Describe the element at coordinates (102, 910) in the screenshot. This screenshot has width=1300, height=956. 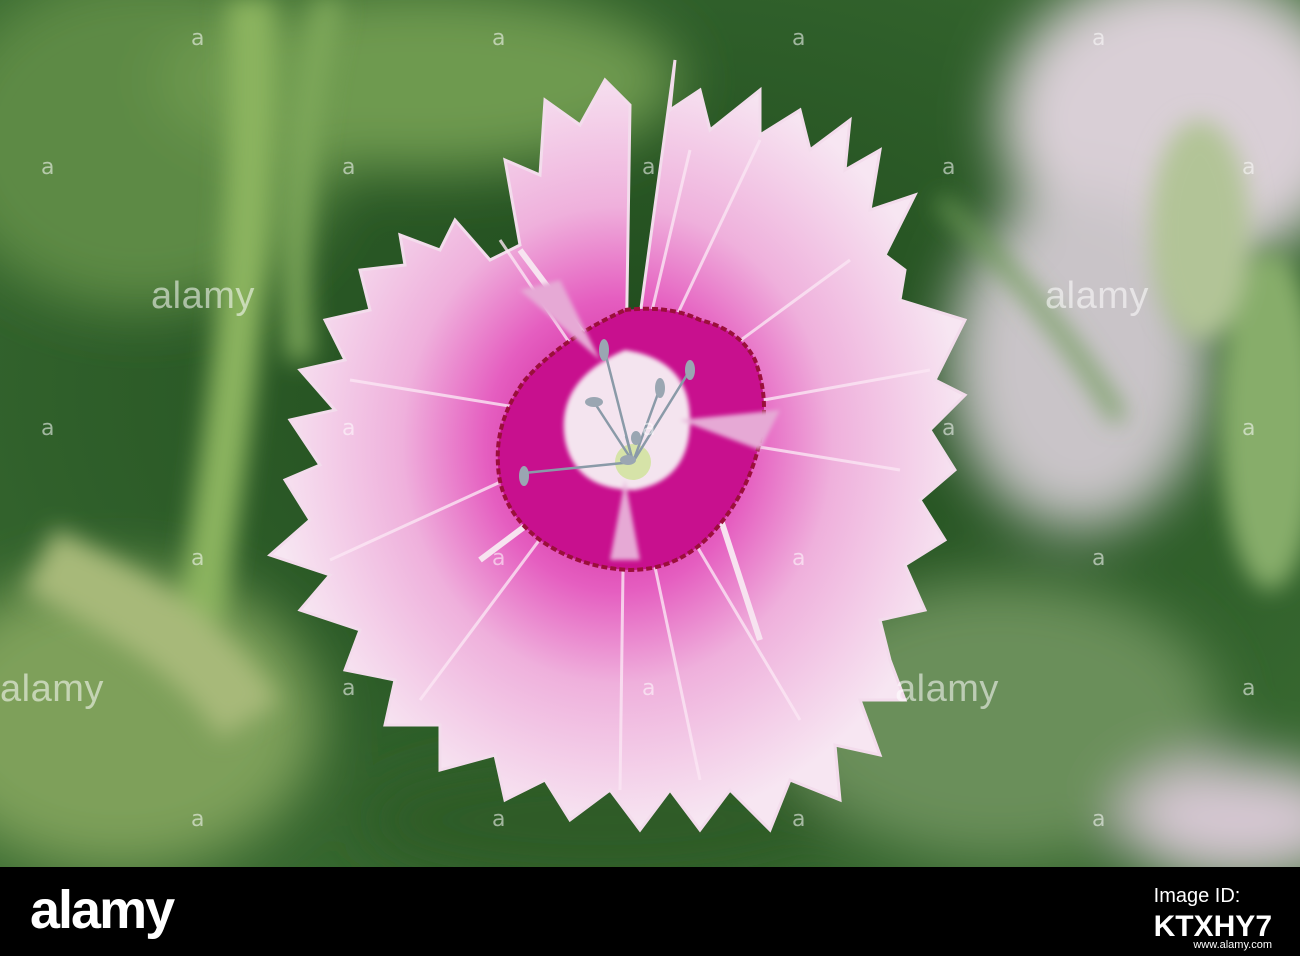
I see `logo-text: alamy` at that location.